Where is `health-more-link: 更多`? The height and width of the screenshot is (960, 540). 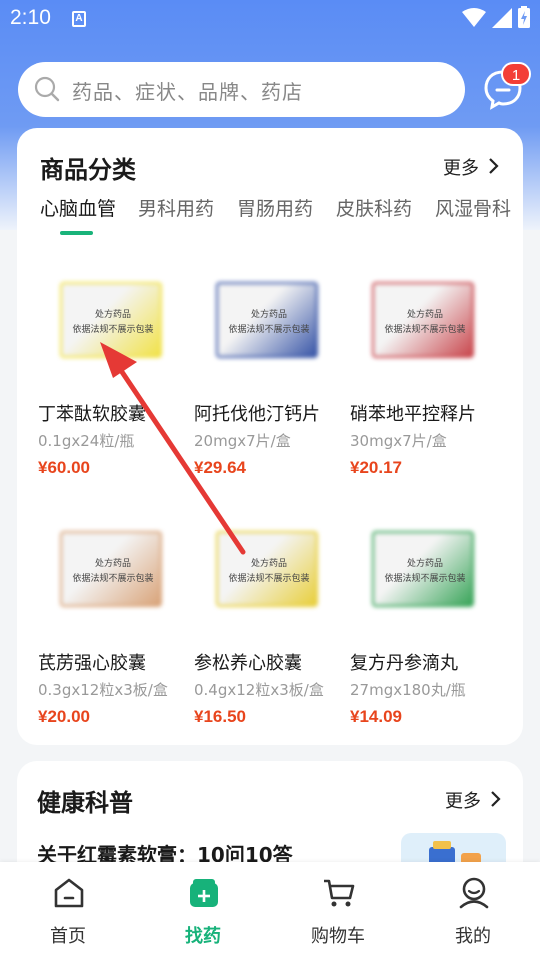
health-more-link: 更多 is located at coordinates (463, 800).